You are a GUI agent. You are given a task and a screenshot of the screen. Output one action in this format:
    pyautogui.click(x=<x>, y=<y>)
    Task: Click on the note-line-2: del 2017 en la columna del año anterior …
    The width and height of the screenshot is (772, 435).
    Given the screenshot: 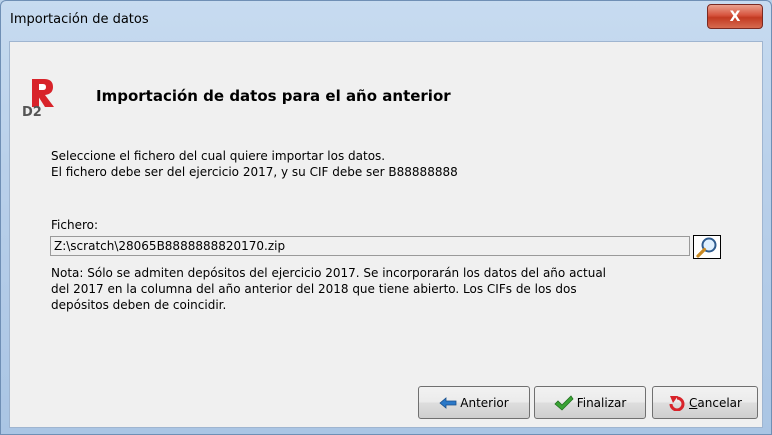 What is the action you would take?
    pyautogui.click(x=314, y=289)
    